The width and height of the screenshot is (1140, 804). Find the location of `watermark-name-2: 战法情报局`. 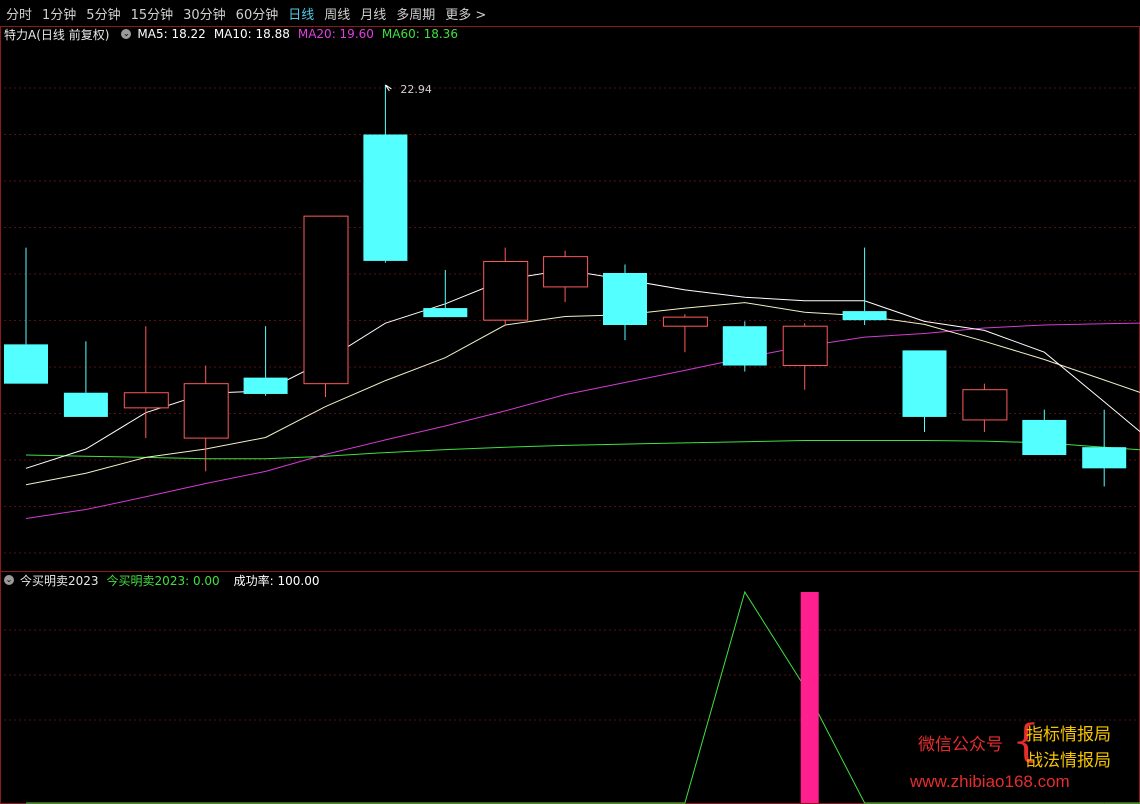

watermark-name-2: 战法情报局 is located at coordinates (1068, 761).